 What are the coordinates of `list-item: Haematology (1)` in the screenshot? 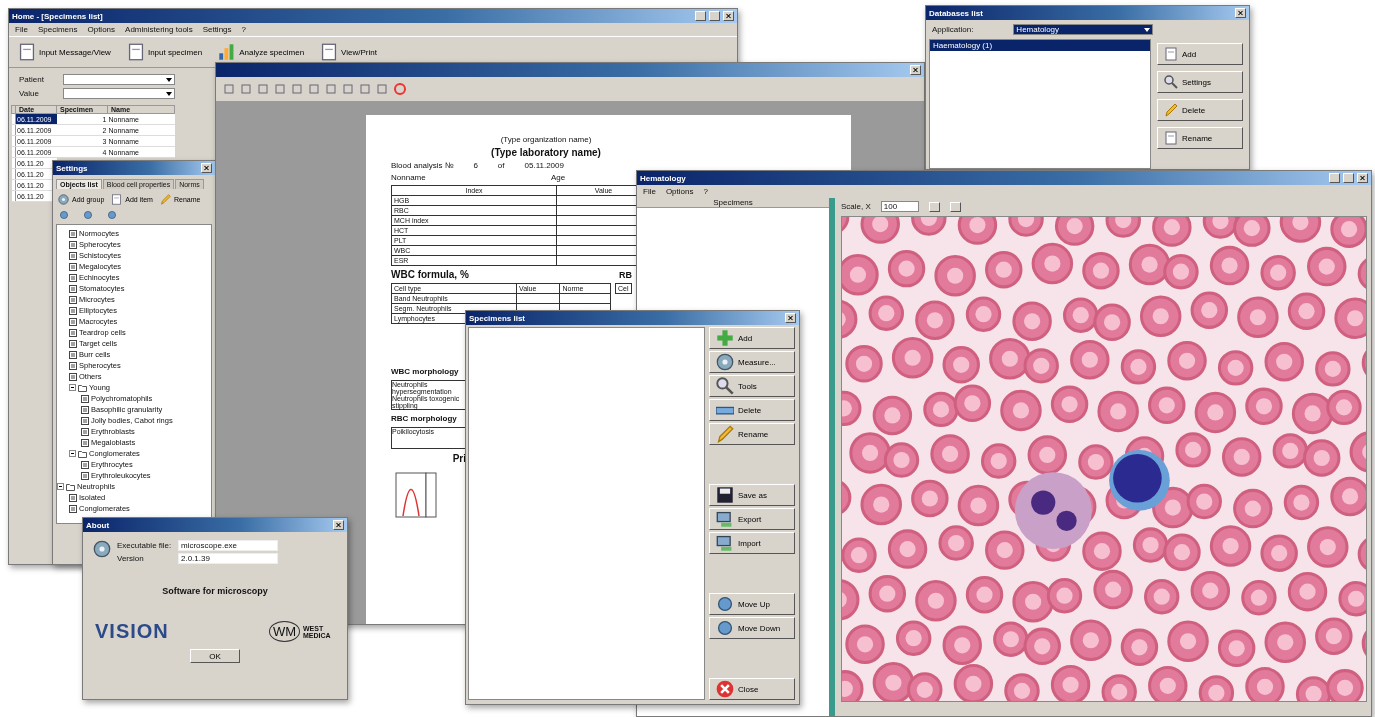 It's located at (1040, 45).